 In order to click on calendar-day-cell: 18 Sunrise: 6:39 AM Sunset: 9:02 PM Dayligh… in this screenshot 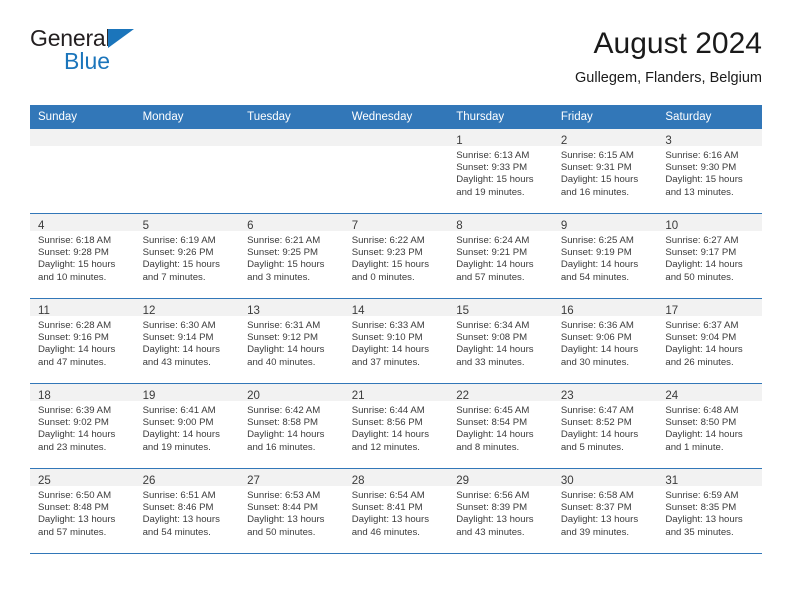, I will do `click(82, 426)`.